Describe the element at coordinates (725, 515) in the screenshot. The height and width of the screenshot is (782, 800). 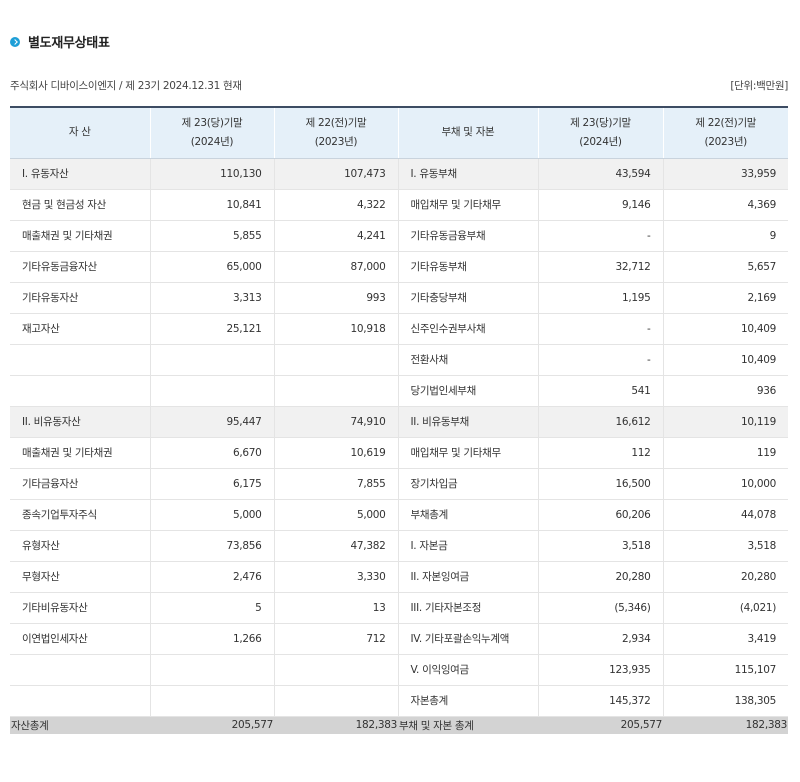
I see `liab-prior: 44,078` at that location.